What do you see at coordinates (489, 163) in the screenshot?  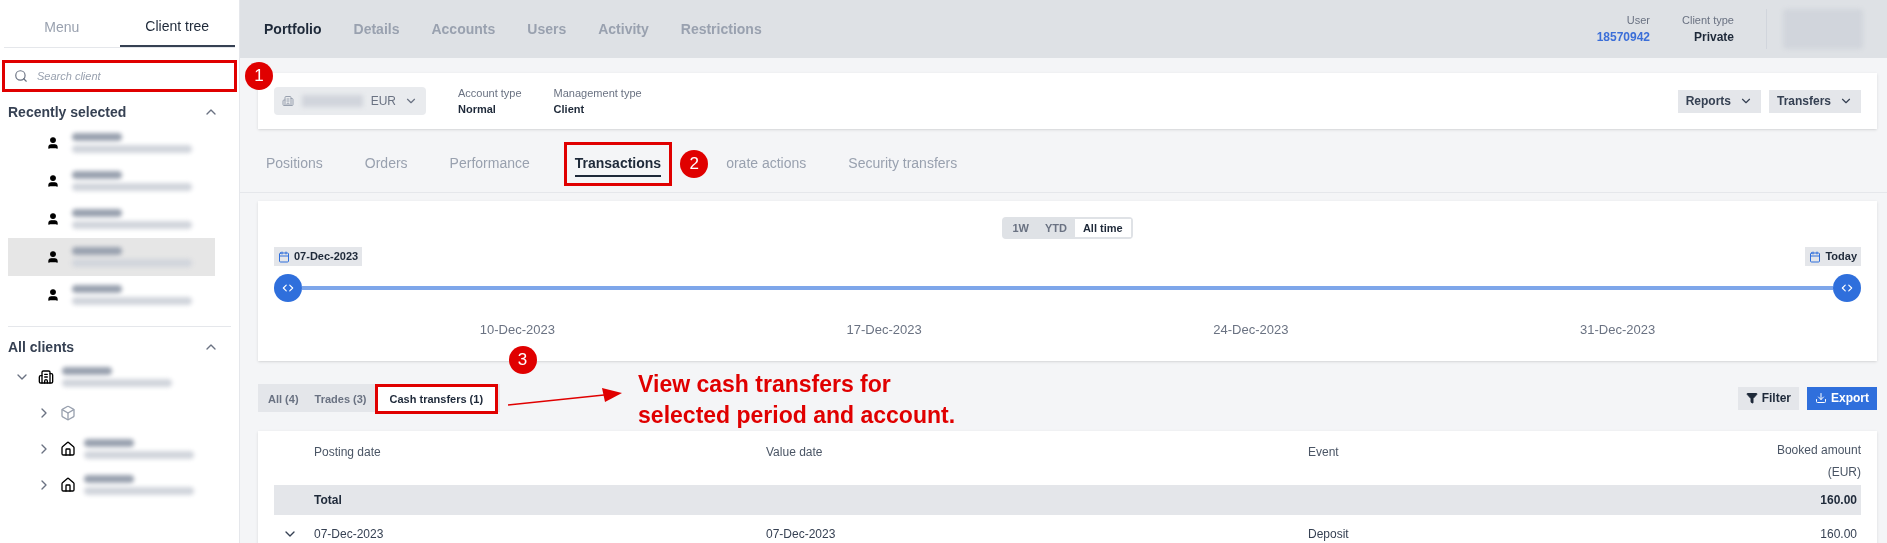 I see `section-tab: Performance` at bounding box center [489, 163].